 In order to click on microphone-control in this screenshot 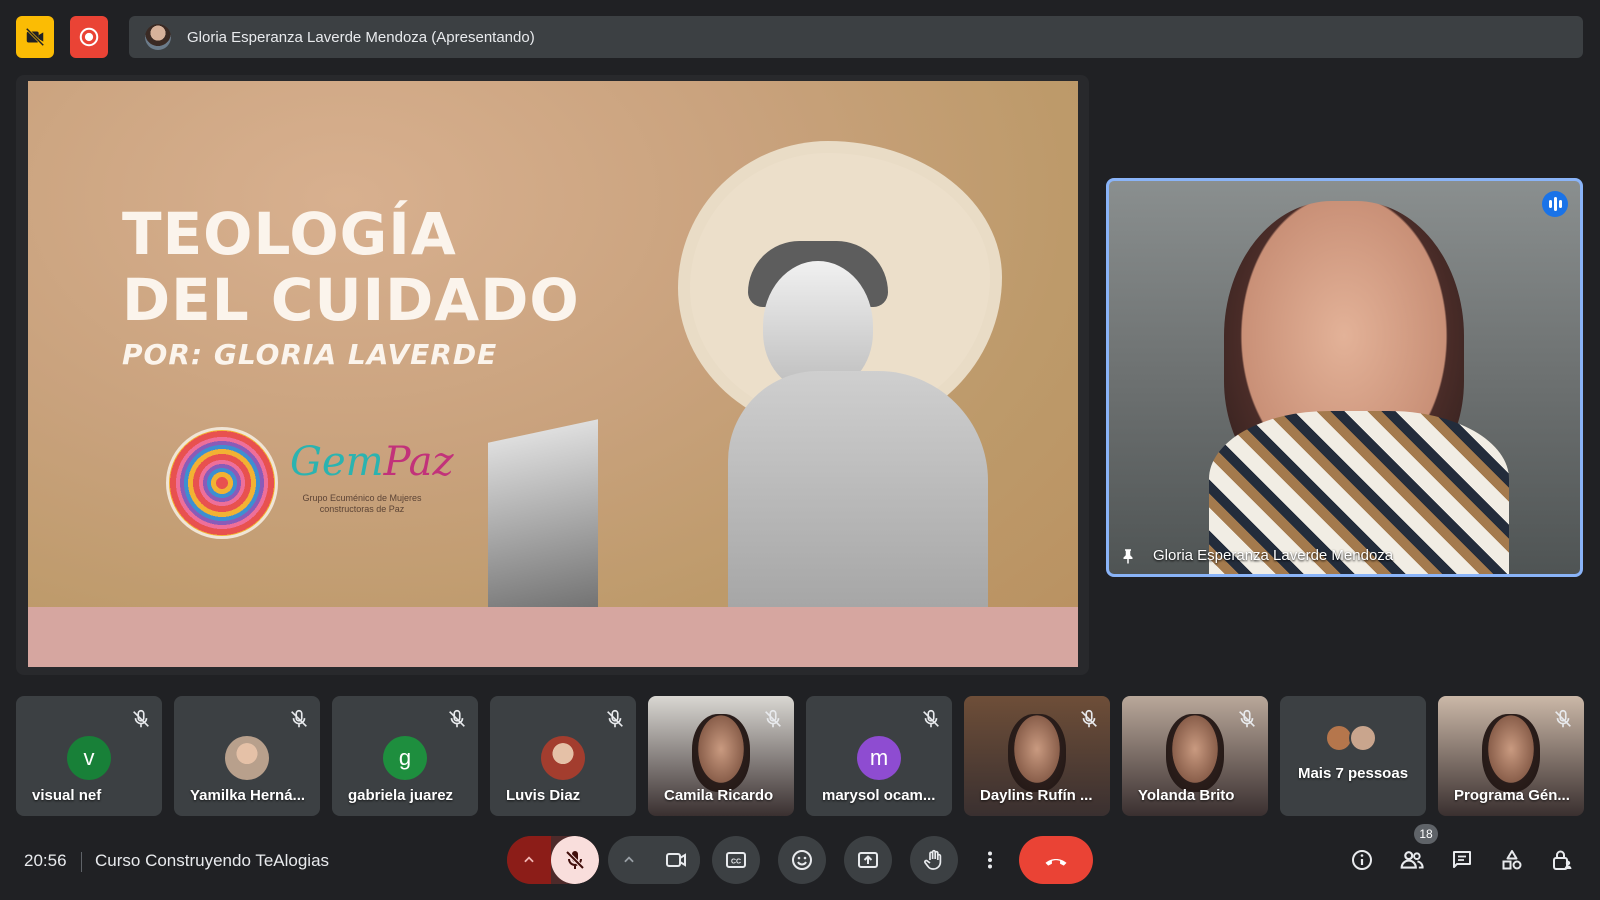, I will do `click(553, 860)`.